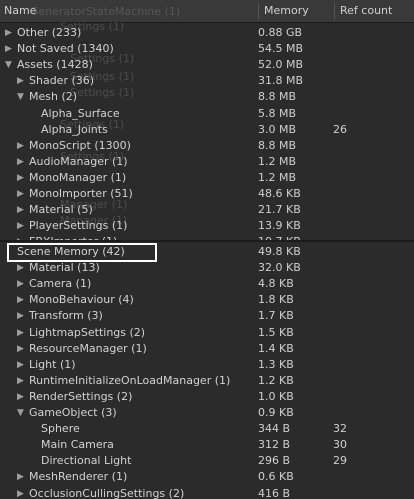 The image size is (414, 499). Describe the element at coordinates (86, 461) in the screenshot. I see `row-label: Directional Light` at that location.